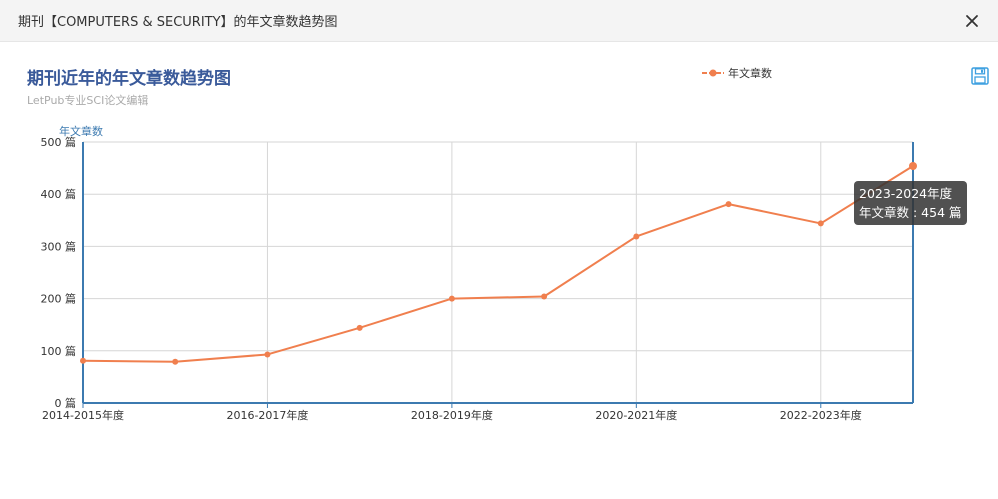 The height and width of the screenshot is (499, 998). What do you see at coordinates (59, 142) in the screenshot?
I see `y-tick-label: 500 篇` at bounding box center [59, 142].